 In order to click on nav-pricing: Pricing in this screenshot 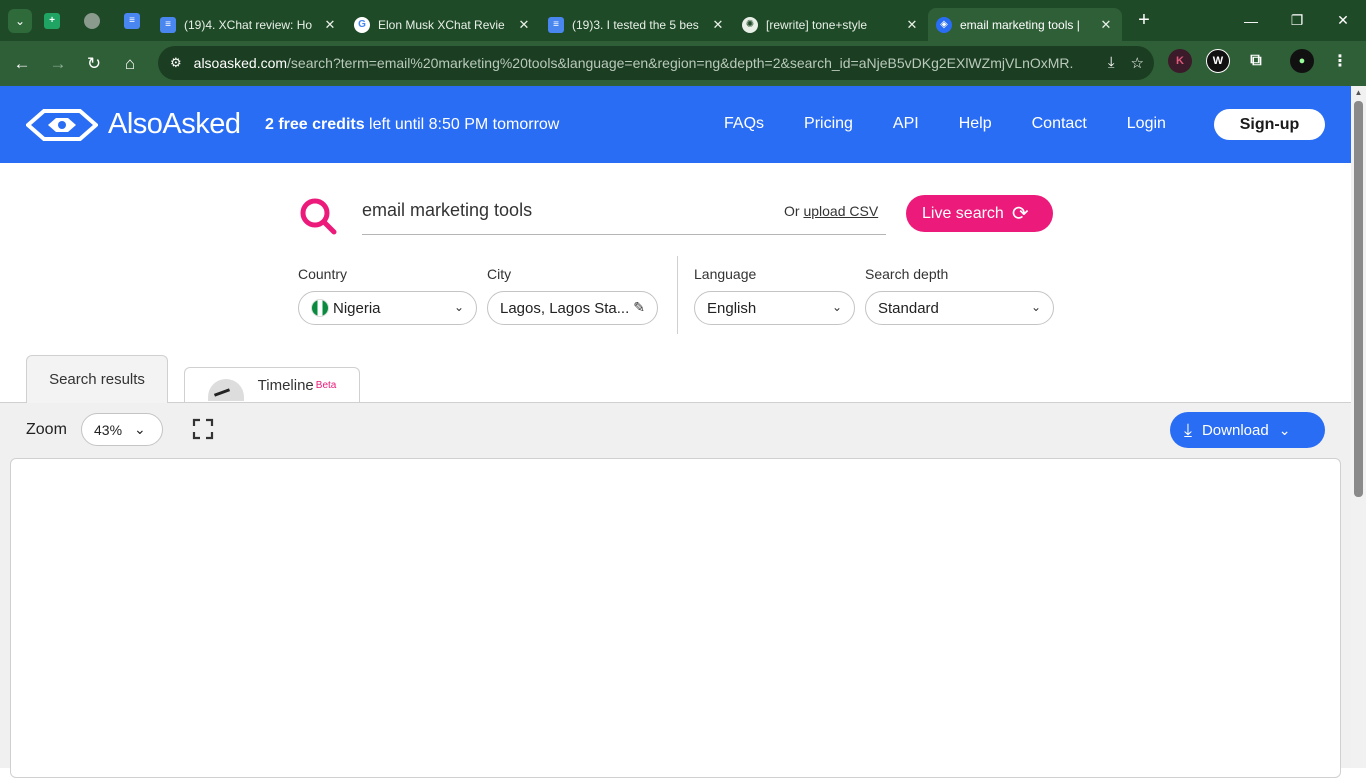, I will do `click(828, 124)`.